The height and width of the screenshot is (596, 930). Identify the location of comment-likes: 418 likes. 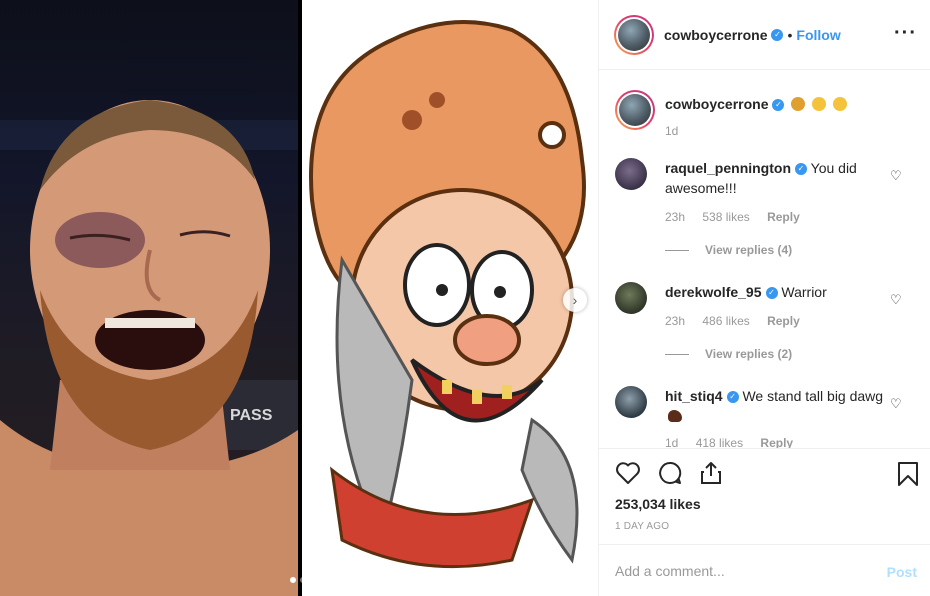
(719, 442).